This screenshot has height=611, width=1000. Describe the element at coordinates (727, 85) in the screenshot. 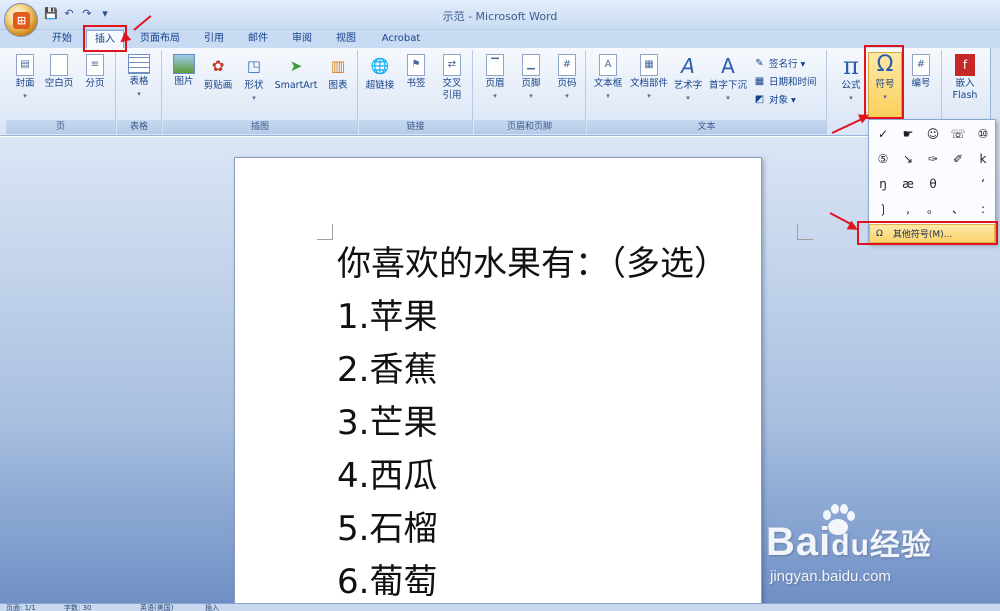

I see `drop-cap-label: 首字下沉` at that location.